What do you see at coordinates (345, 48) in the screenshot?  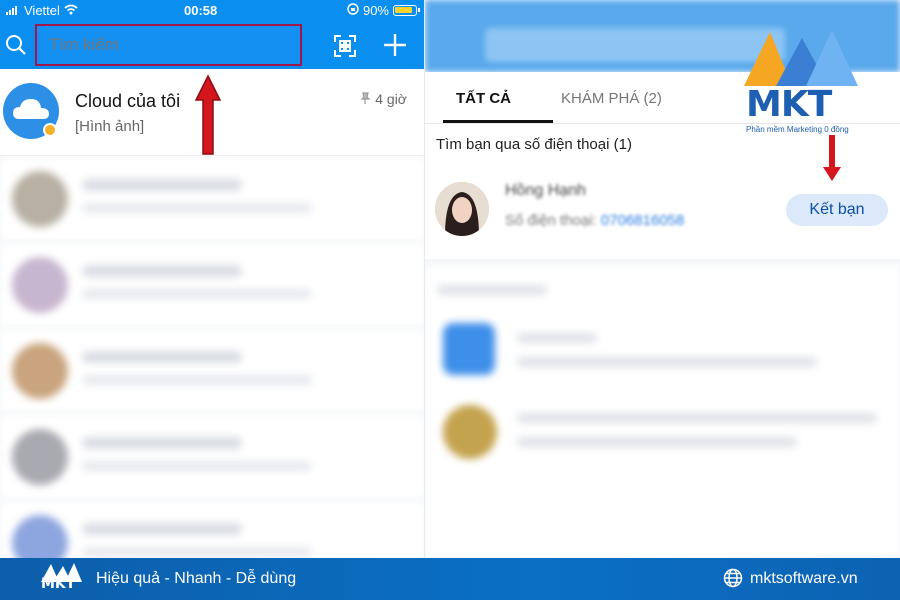 I see `qr-scan-icon` at bounding box center [345, 48].